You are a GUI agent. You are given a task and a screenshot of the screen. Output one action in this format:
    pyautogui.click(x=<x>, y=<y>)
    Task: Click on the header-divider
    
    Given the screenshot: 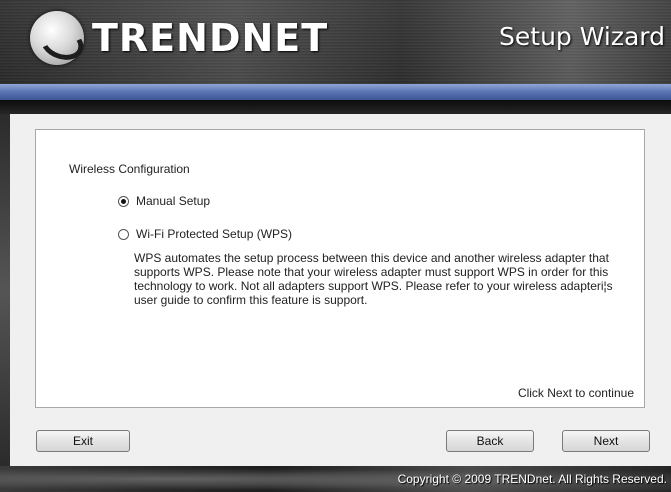 What is the action you would take?
    pyautogui.click(x=335, y=107)
    